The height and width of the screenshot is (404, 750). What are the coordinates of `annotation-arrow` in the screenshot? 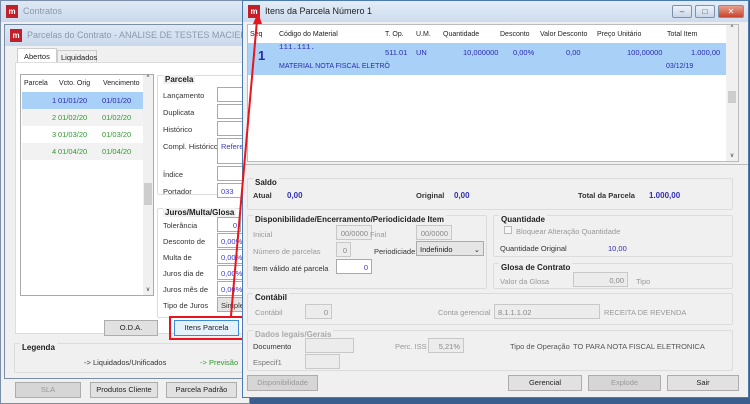 It's located at (246, 164).